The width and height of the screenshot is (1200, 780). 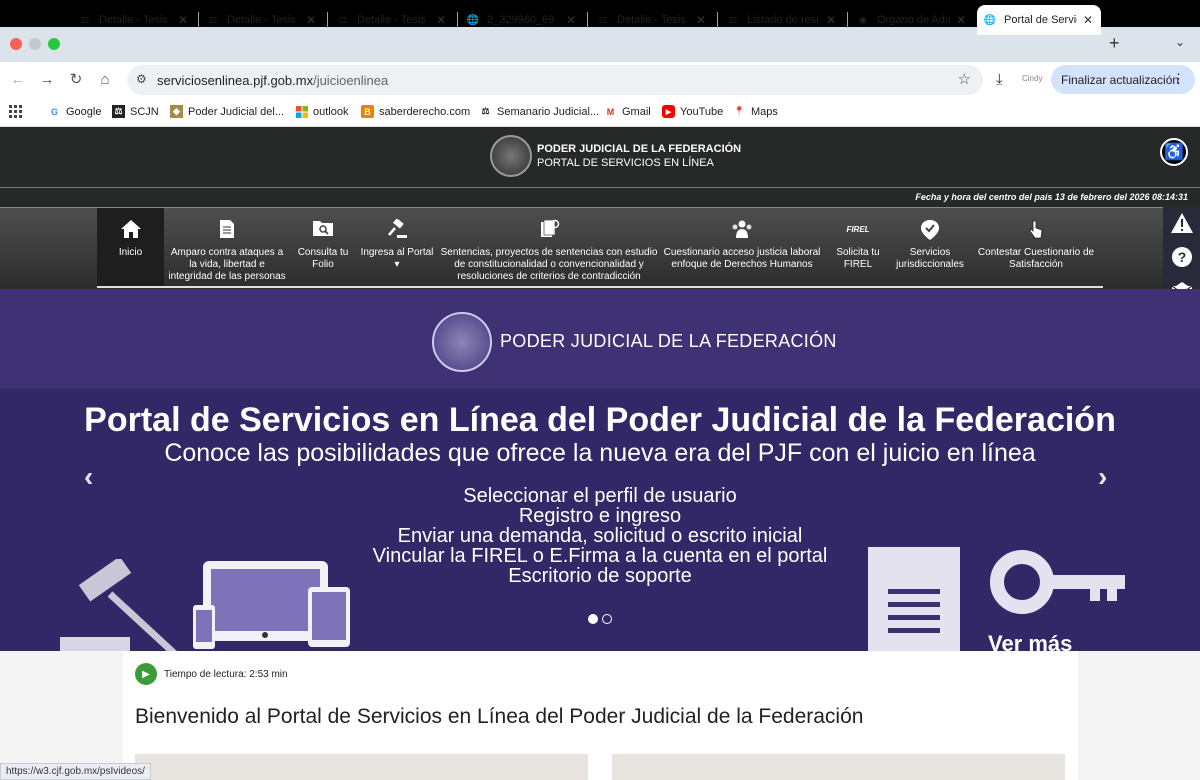 I want to click on microsoft-icon, so click(x=301, y=111).